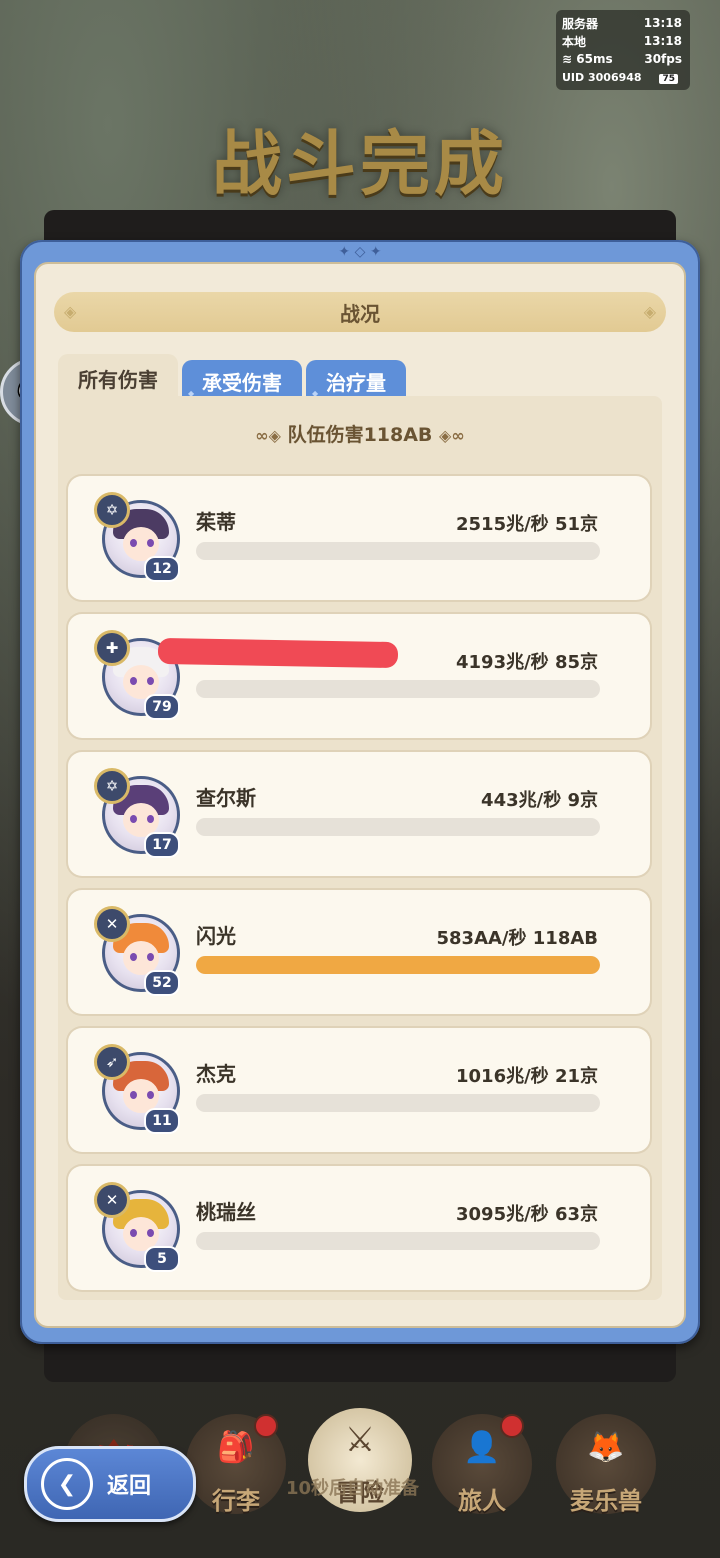  Describe the element at coordinates (226, 798) in the screenshot. I see `member-name: 查尔斯` at that location.